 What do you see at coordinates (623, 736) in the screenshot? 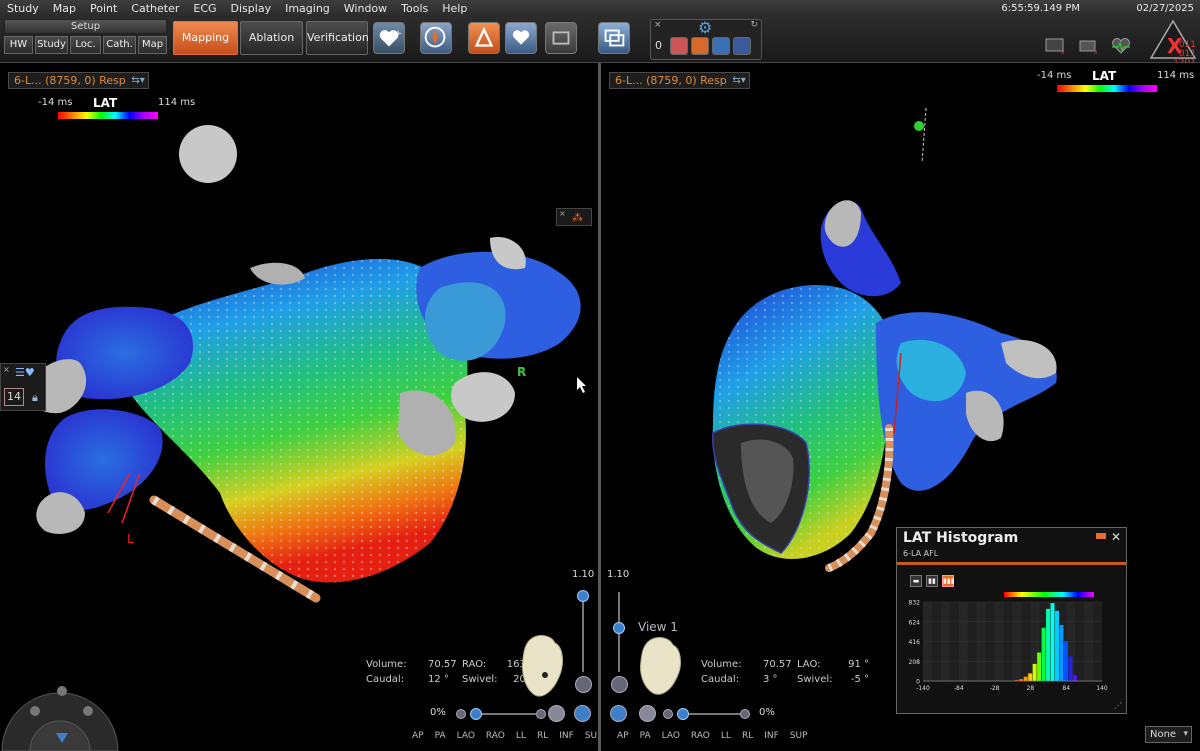
I see `right-view-ap: AP` at bounding box center [623, 736].